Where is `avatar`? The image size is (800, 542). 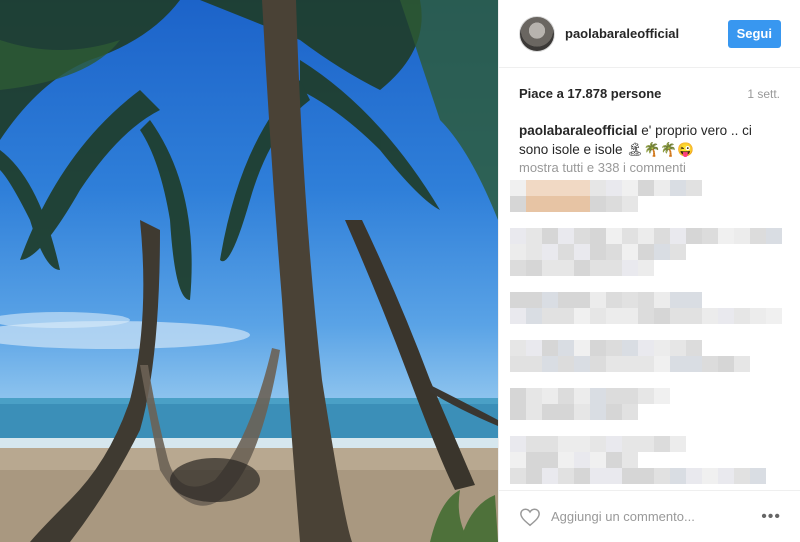
avatar is located at coordinates (537, 33).